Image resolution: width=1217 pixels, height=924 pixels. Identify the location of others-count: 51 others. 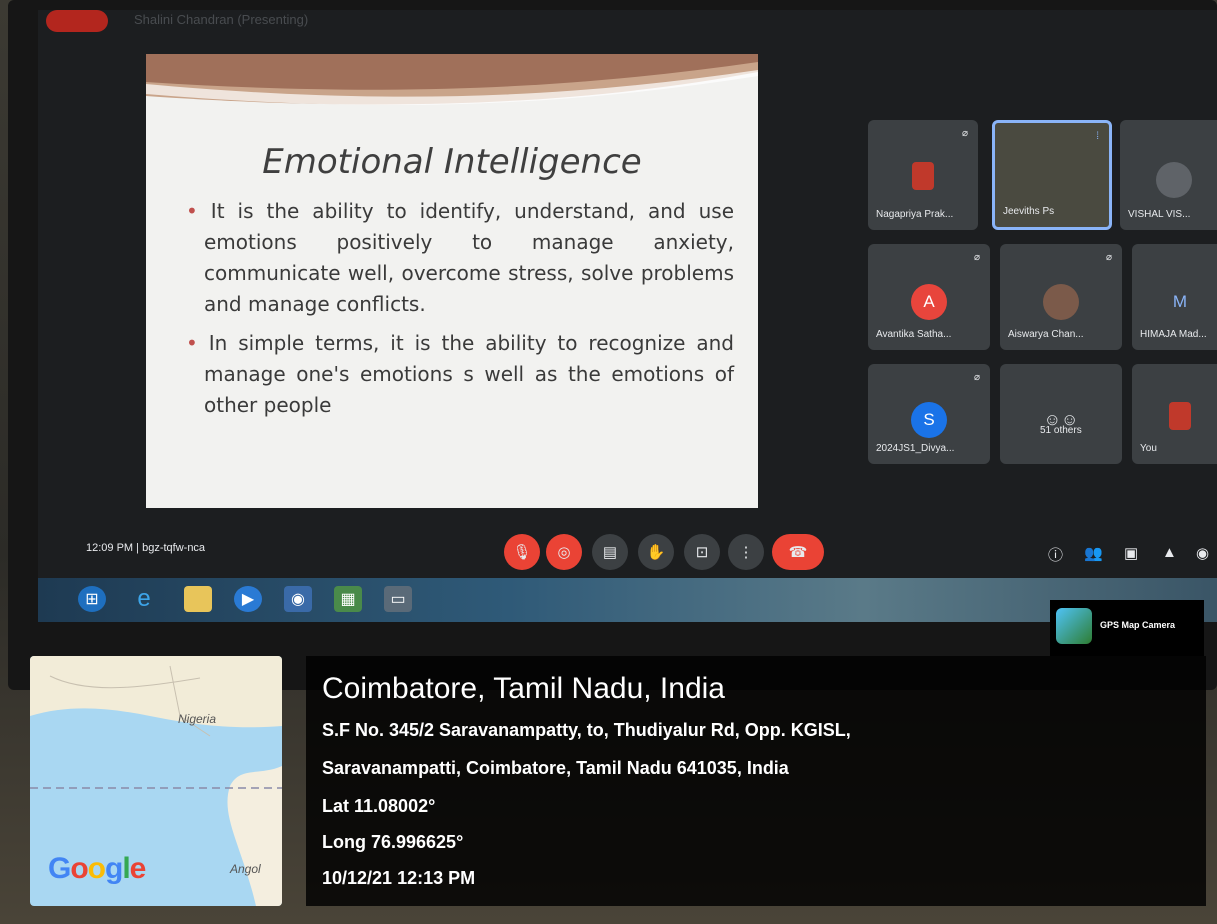
(1061, 430).